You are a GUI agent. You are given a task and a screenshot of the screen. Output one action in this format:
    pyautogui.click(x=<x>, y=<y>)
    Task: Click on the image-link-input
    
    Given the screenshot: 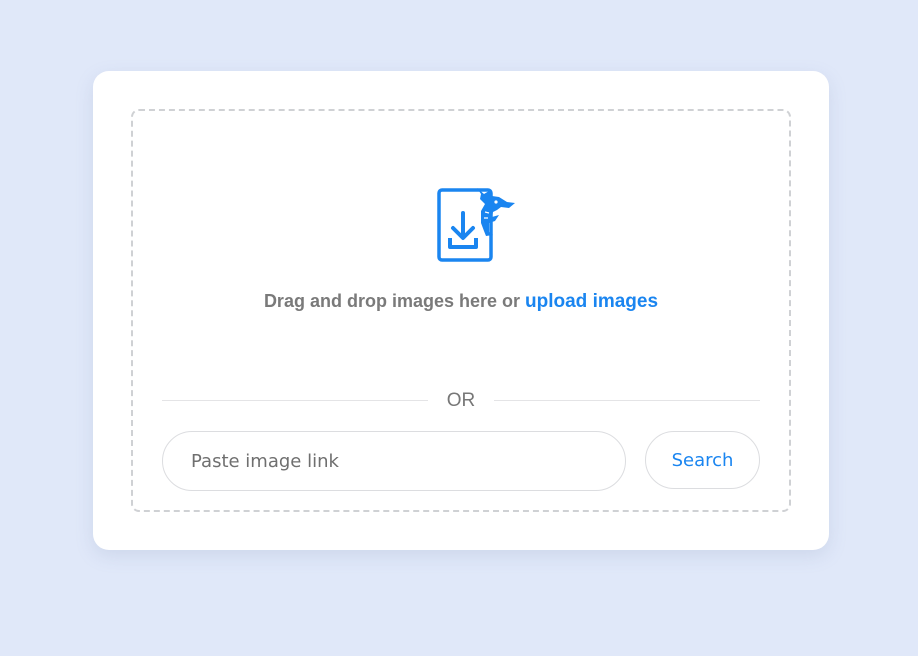 What is the action you would take?
    pyautogui.click(x=394, y=461)
    